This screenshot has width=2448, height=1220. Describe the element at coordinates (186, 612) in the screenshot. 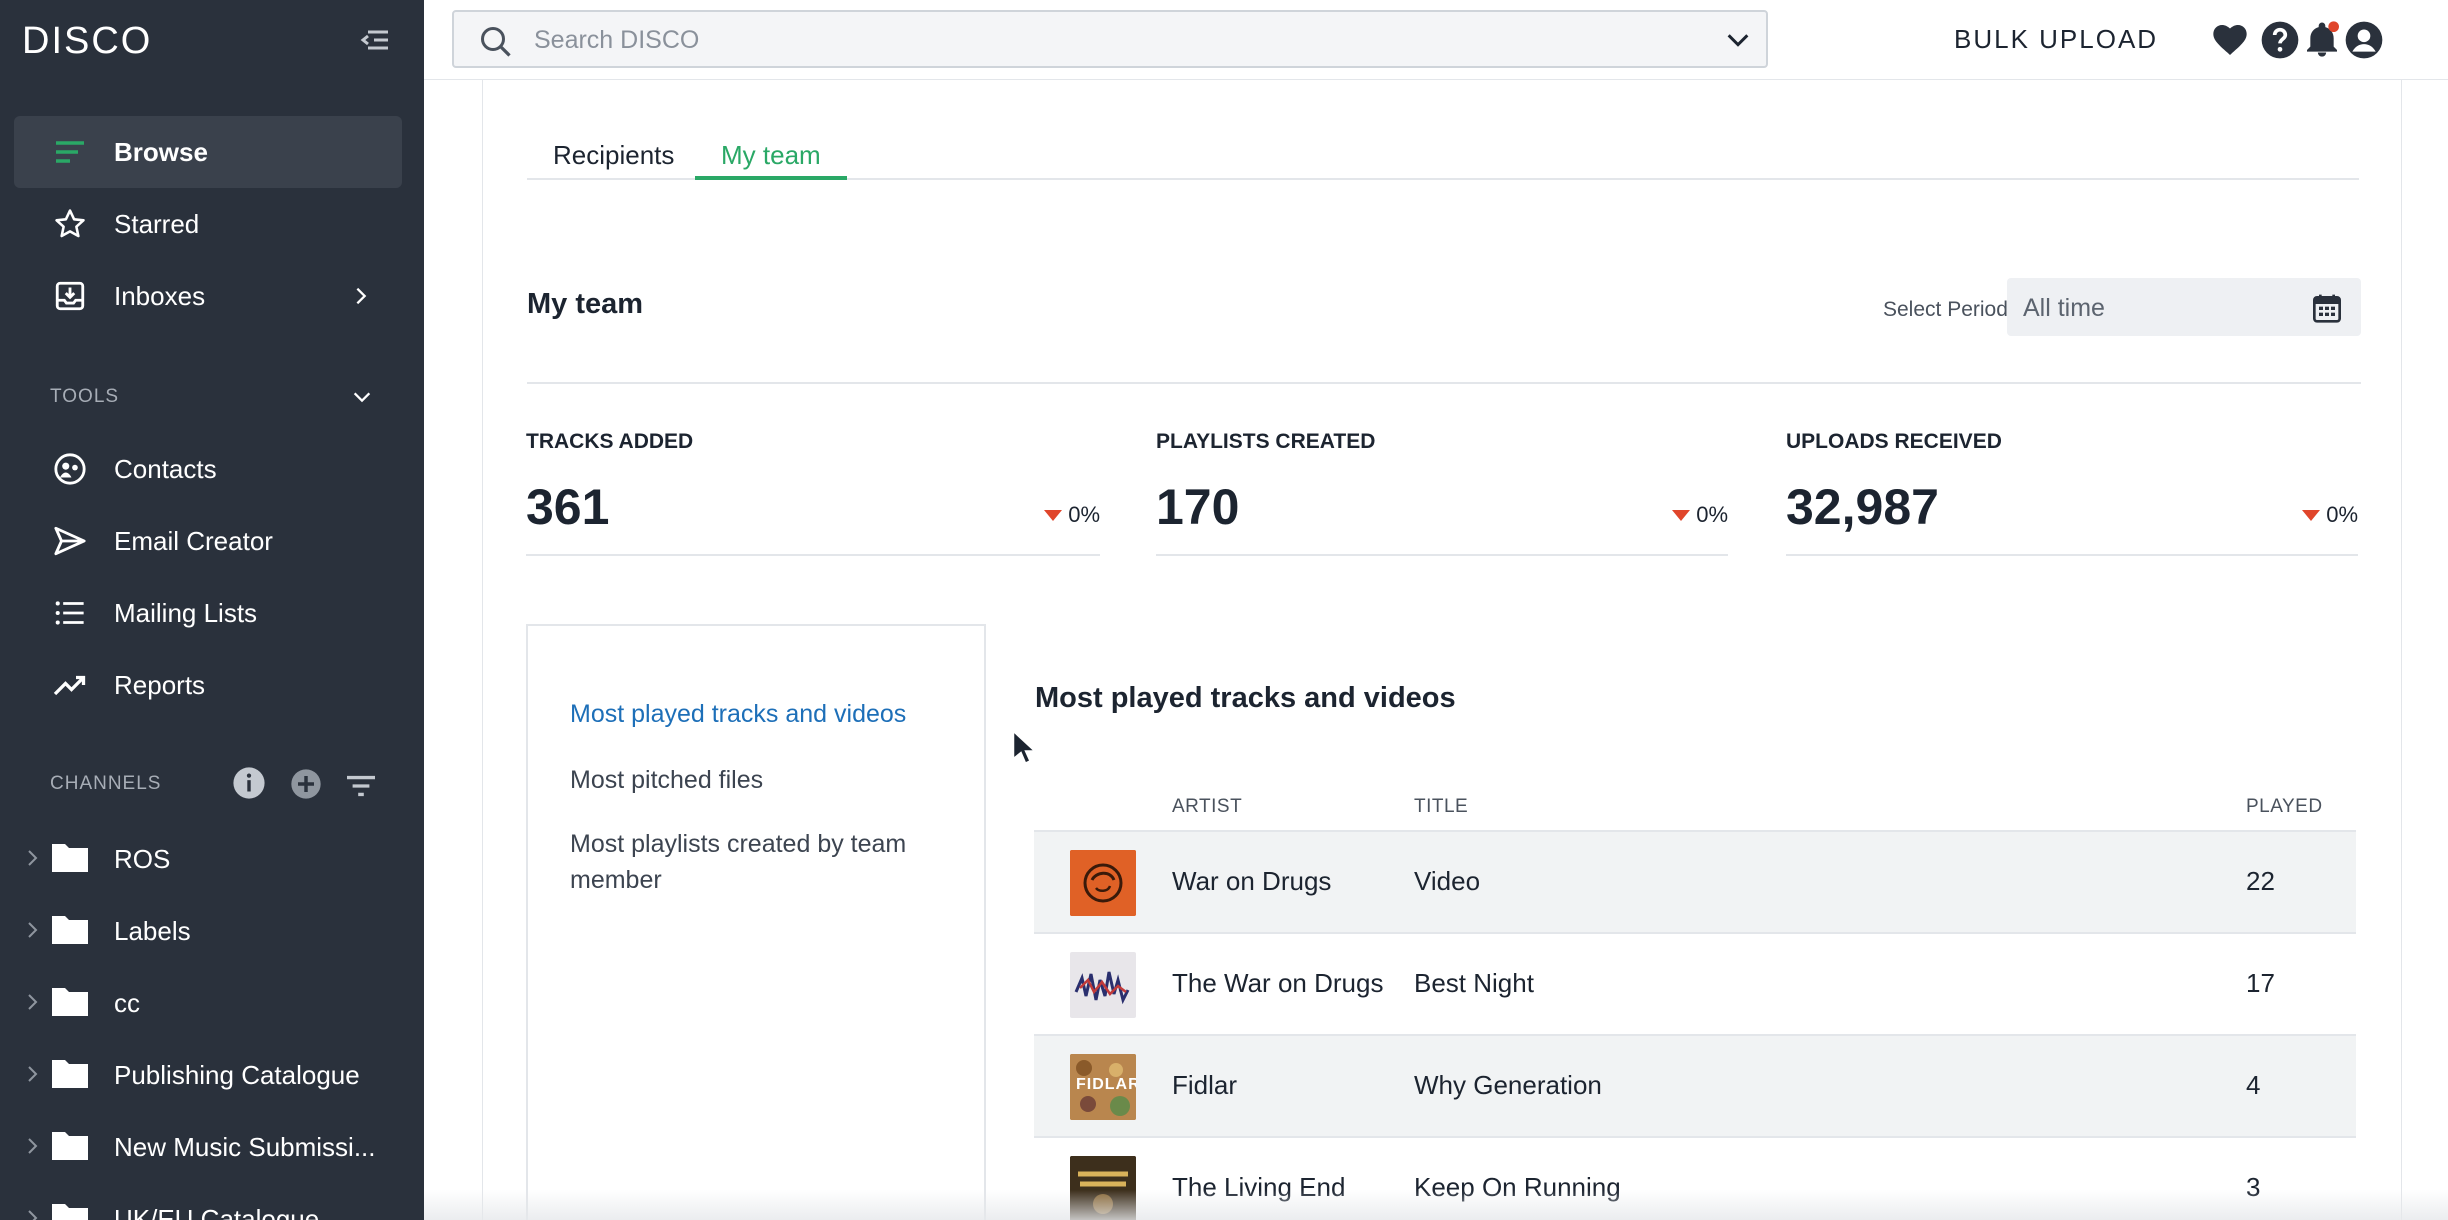

I see `sidebar-item-label: Mailing Lists` at that location.